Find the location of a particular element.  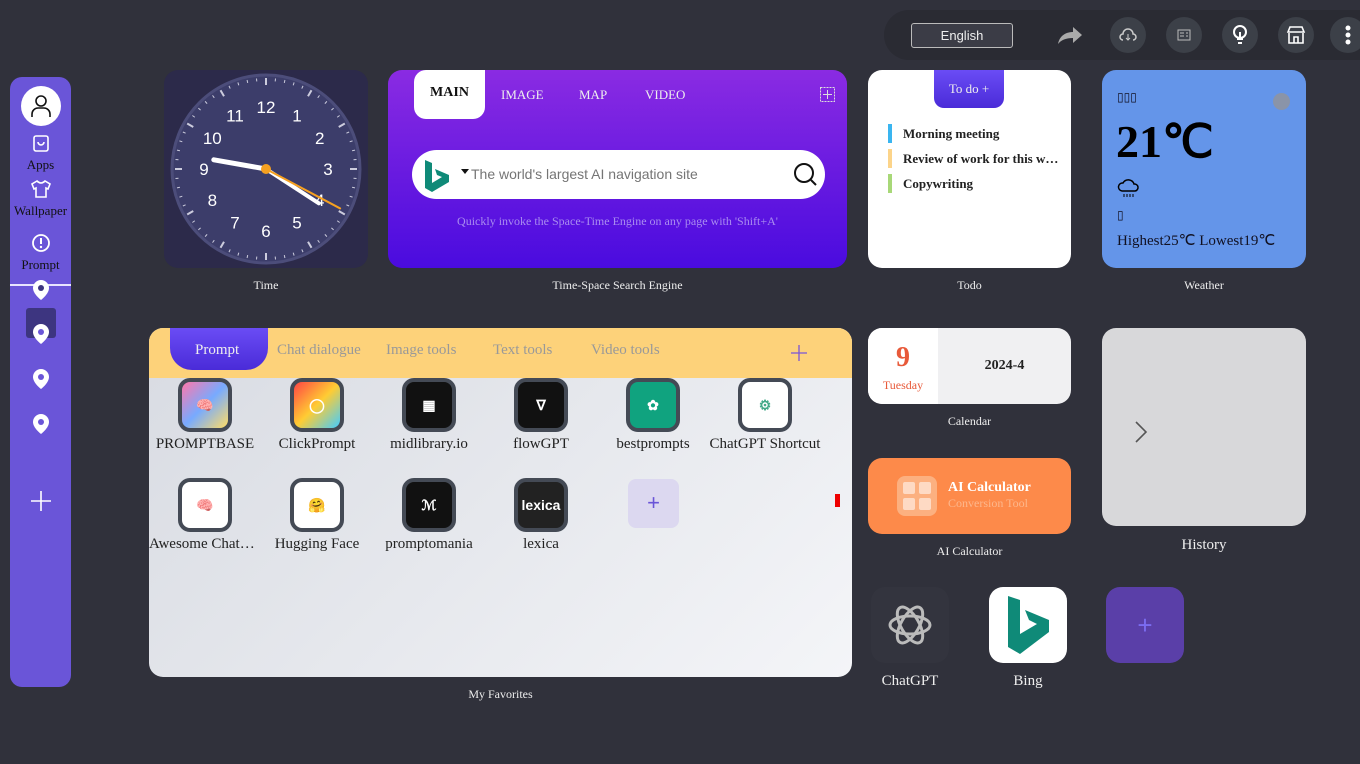

add-favorite-button: + is located at coordinates (653, 503).